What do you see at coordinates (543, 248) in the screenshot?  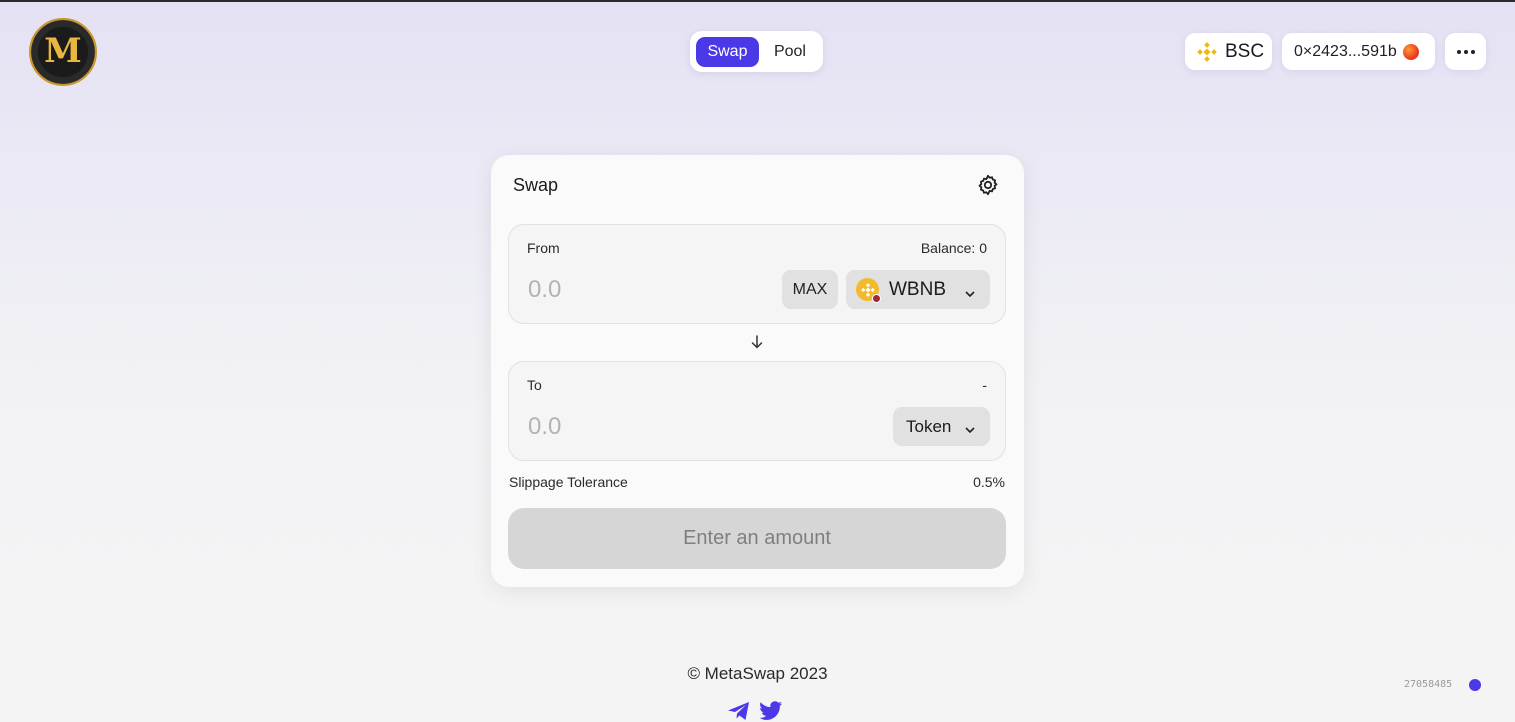 I see `from-label: From` at bounding box center [543, 248].